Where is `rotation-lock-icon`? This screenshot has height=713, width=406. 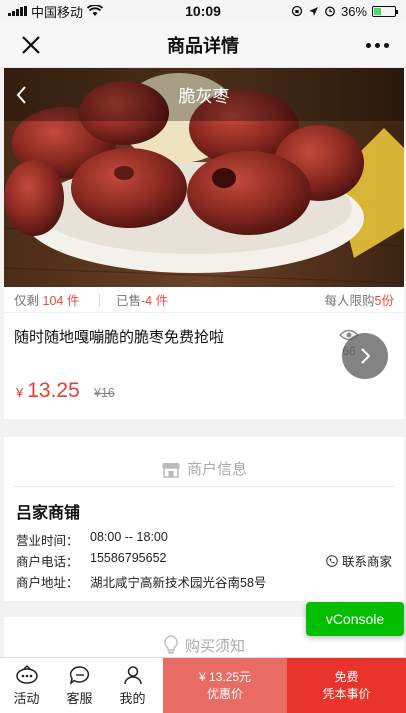
rotation-lock-icon is located at coordinates (297, 11).